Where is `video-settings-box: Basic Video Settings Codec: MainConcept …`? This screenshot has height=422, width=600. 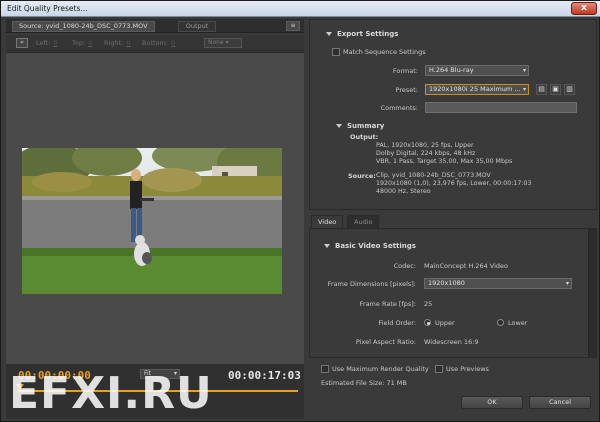 video-settings-box: Basic Video Settings Codec: MainConcept … is located at coordinates (453, 293).